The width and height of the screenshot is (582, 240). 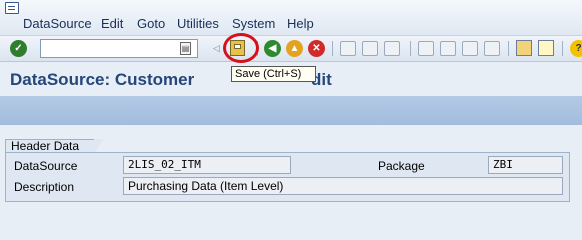 What do you see at coordinates (470, 48) in the screenshot?
I see `next-page-icon` at bounding box center [470, 48].